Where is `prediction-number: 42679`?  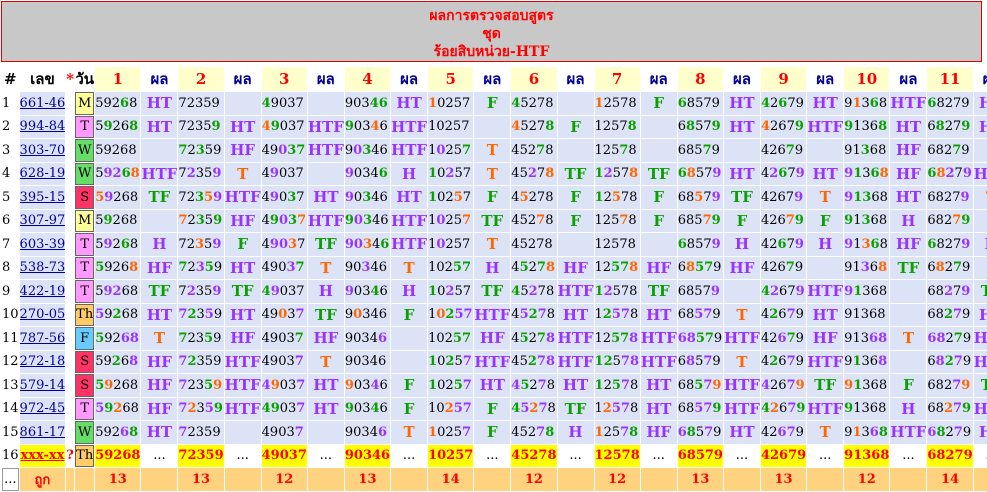 prediction-number: 42679 is located at coordinates (783, 455).